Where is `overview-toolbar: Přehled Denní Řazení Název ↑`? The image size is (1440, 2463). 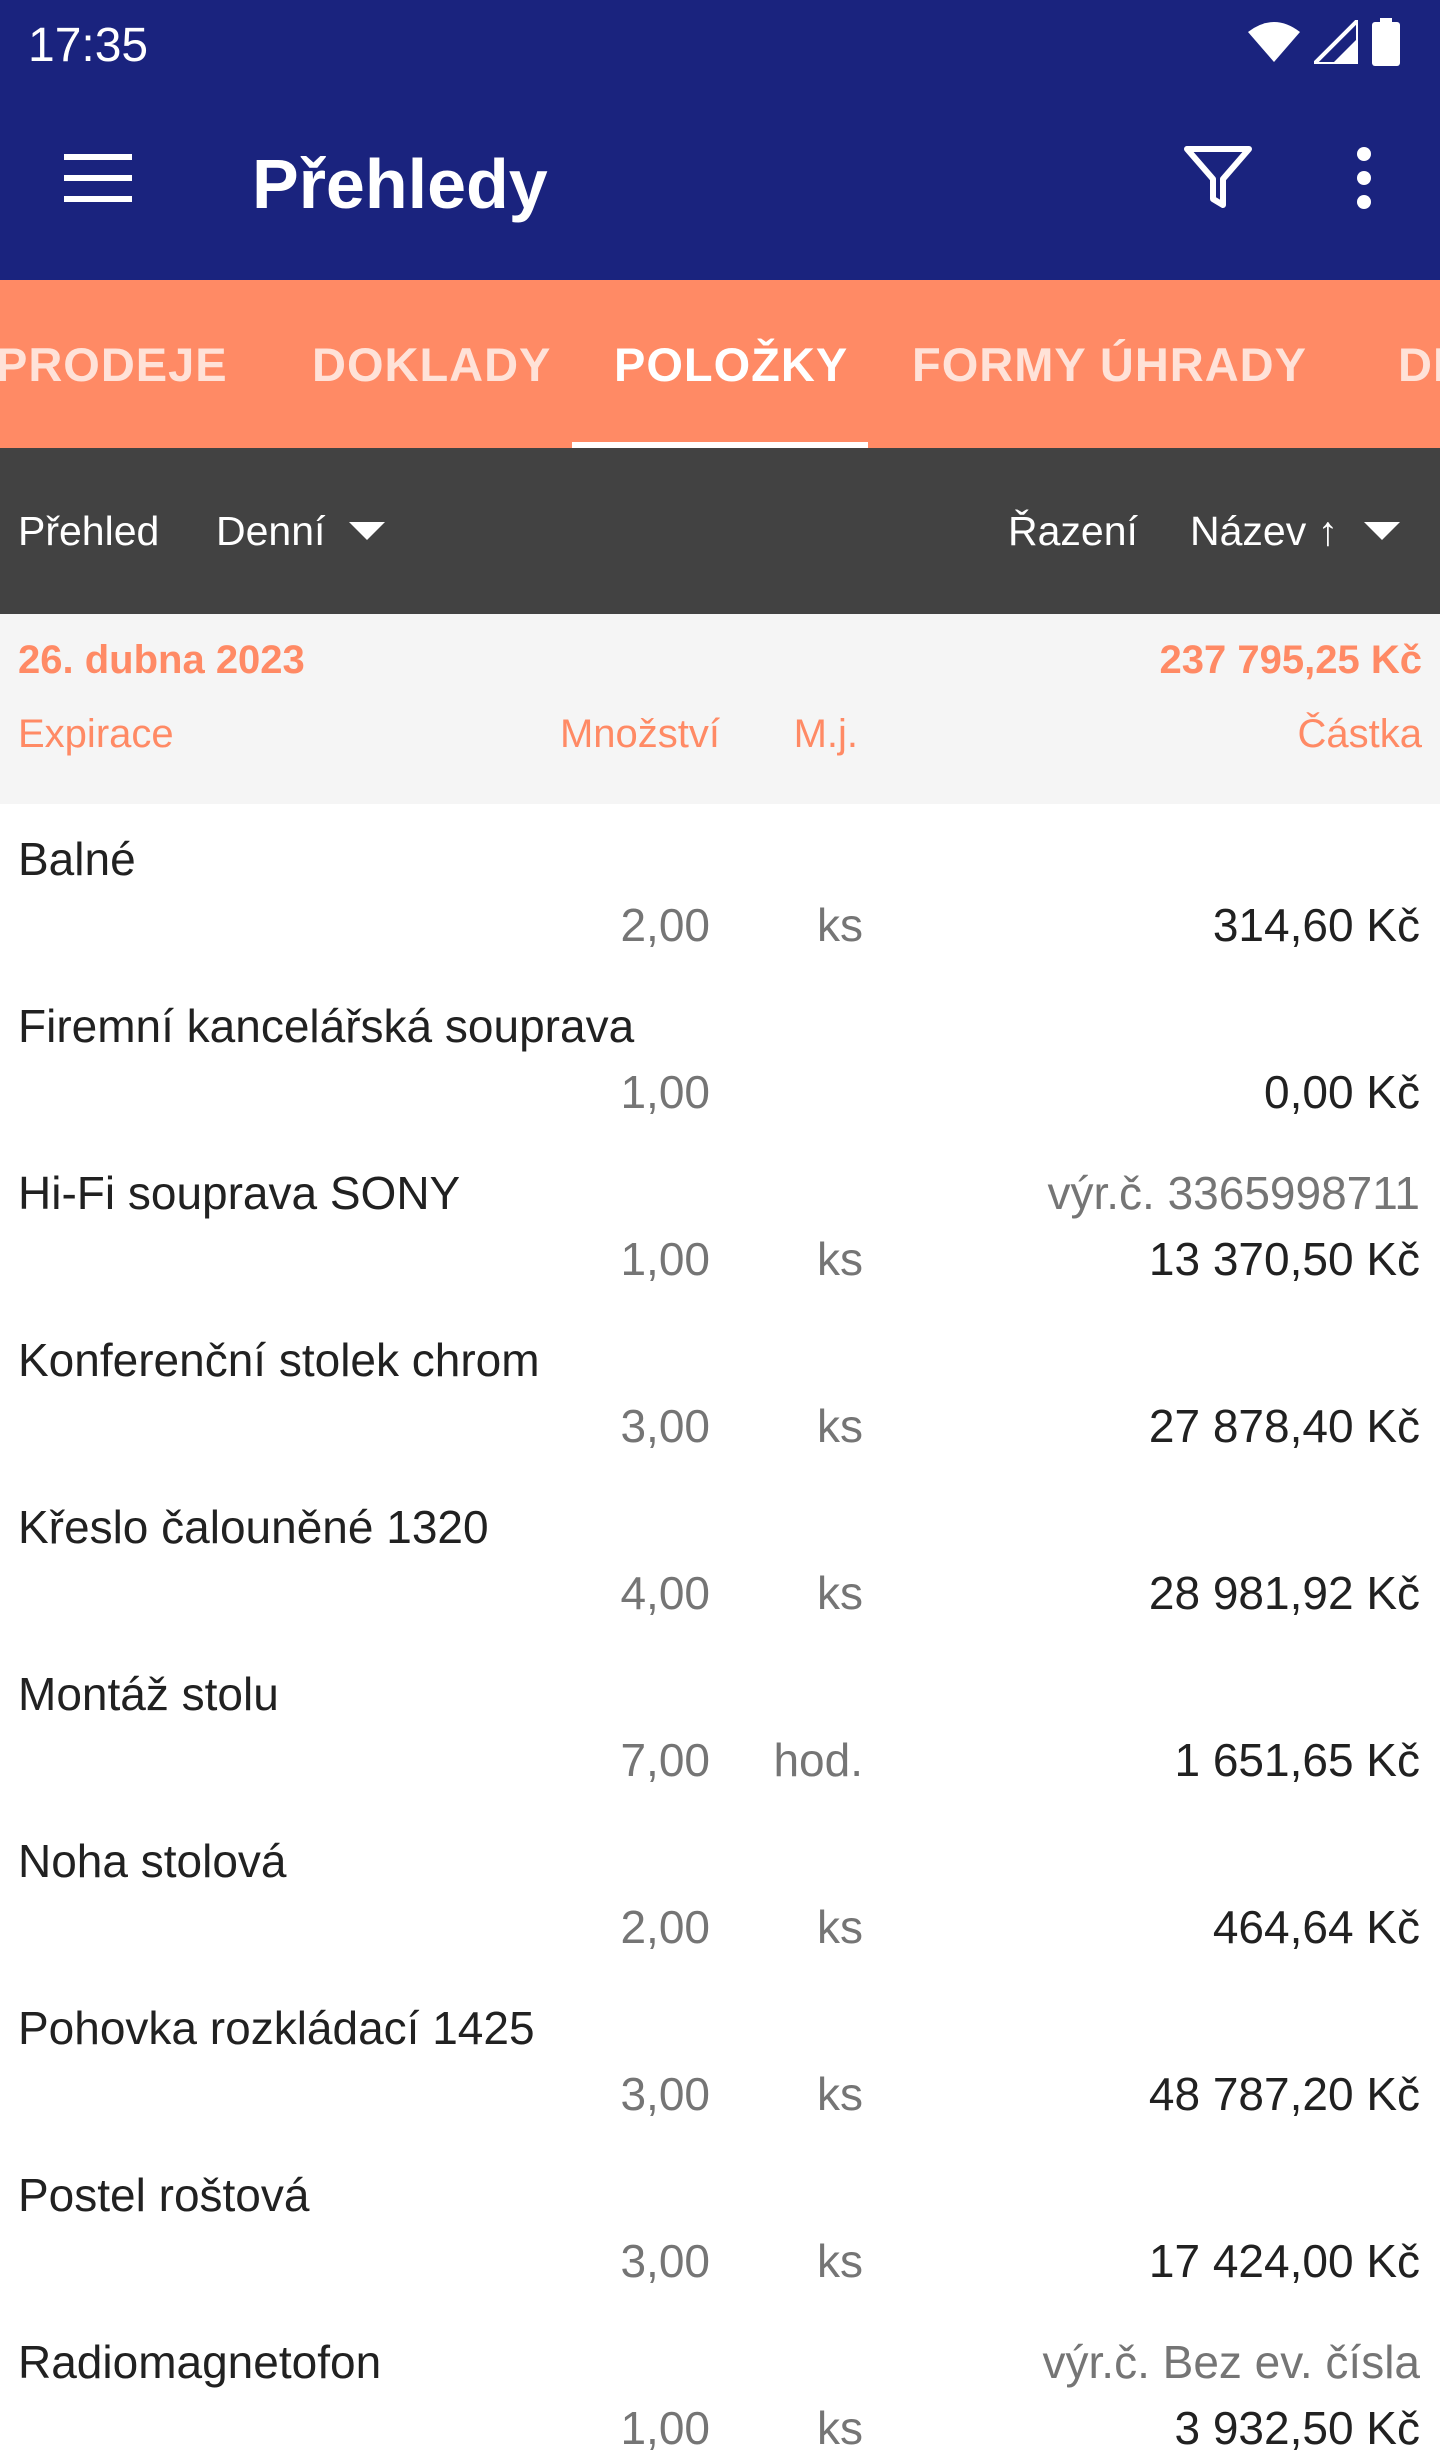
overview-toolbar: Přehled Denní Řazení Název ↑ is located at coordinates (720, 531).